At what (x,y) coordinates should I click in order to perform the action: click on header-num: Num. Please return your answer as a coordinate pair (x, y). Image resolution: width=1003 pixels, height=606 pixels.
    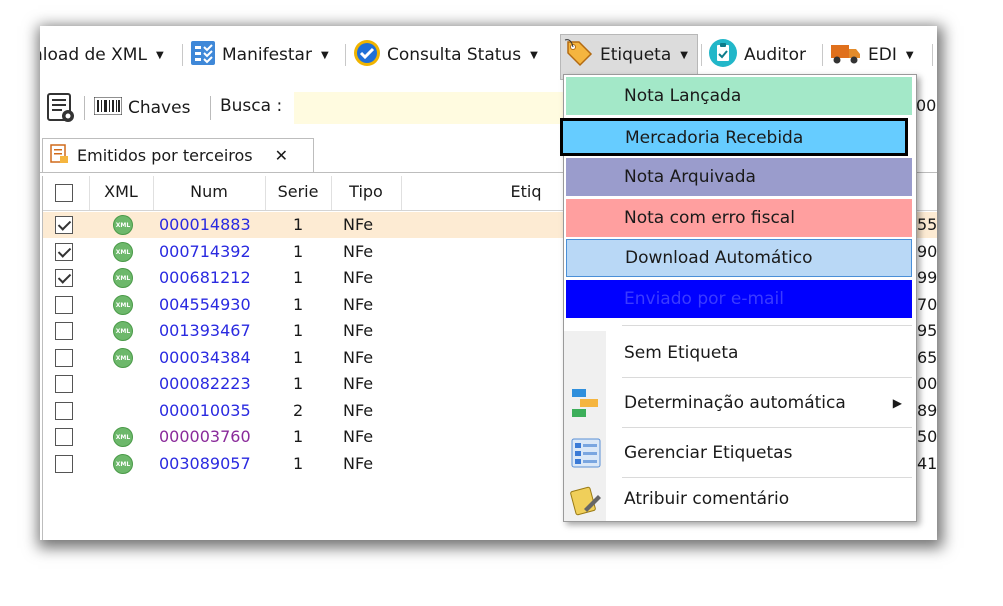
    Looking at the image, I should click on (209, 193).